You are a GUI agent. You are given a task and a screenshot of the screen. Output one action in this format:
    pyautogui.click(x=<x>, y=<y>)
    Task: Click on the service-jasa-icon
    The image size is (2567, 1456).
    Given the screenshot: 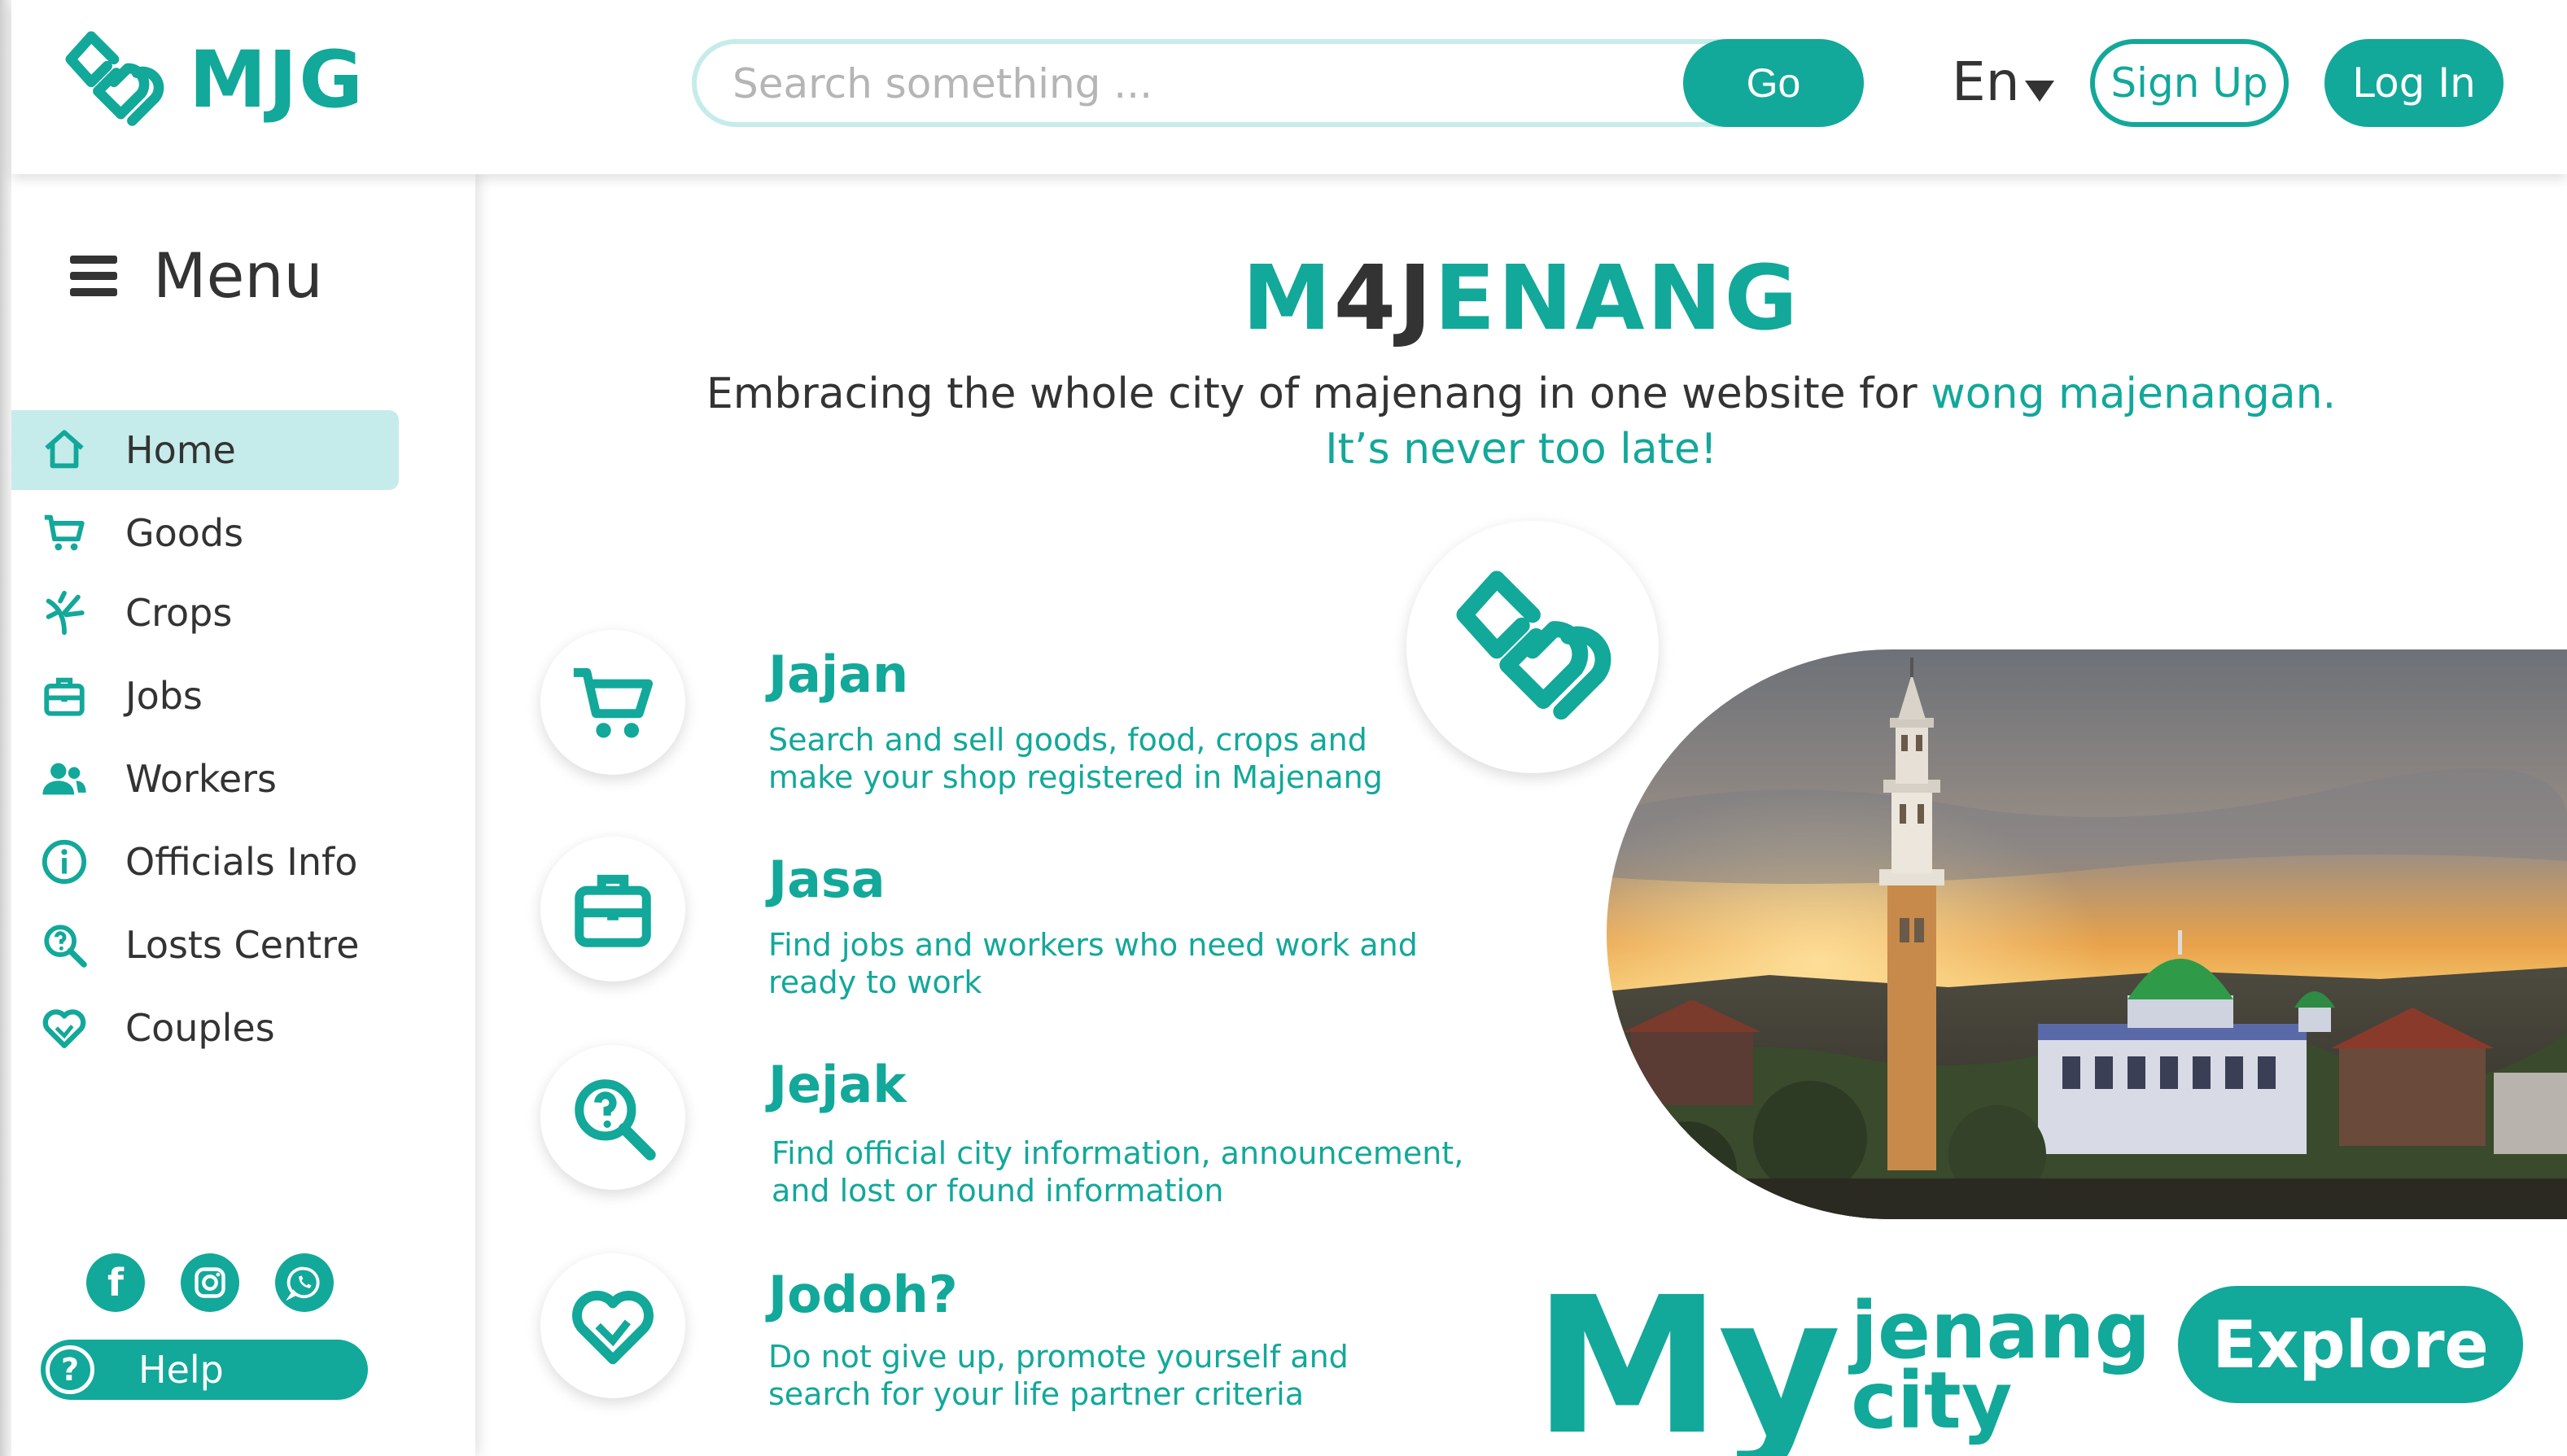 What is the action you would take?
    pyautogui.click(x=612, y=909)
    